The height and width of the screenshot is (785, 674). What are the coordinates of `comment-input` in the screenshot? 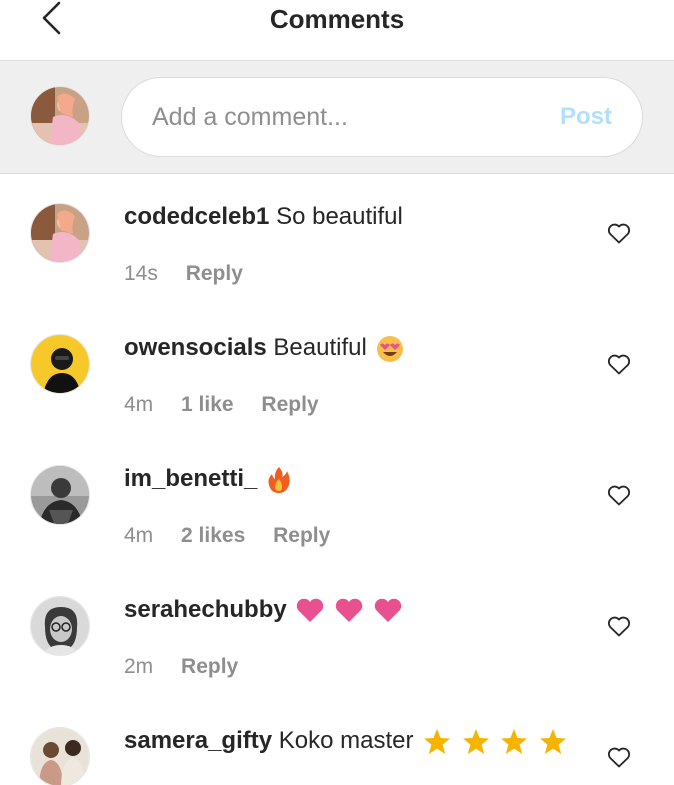 It's located at (351, 117).